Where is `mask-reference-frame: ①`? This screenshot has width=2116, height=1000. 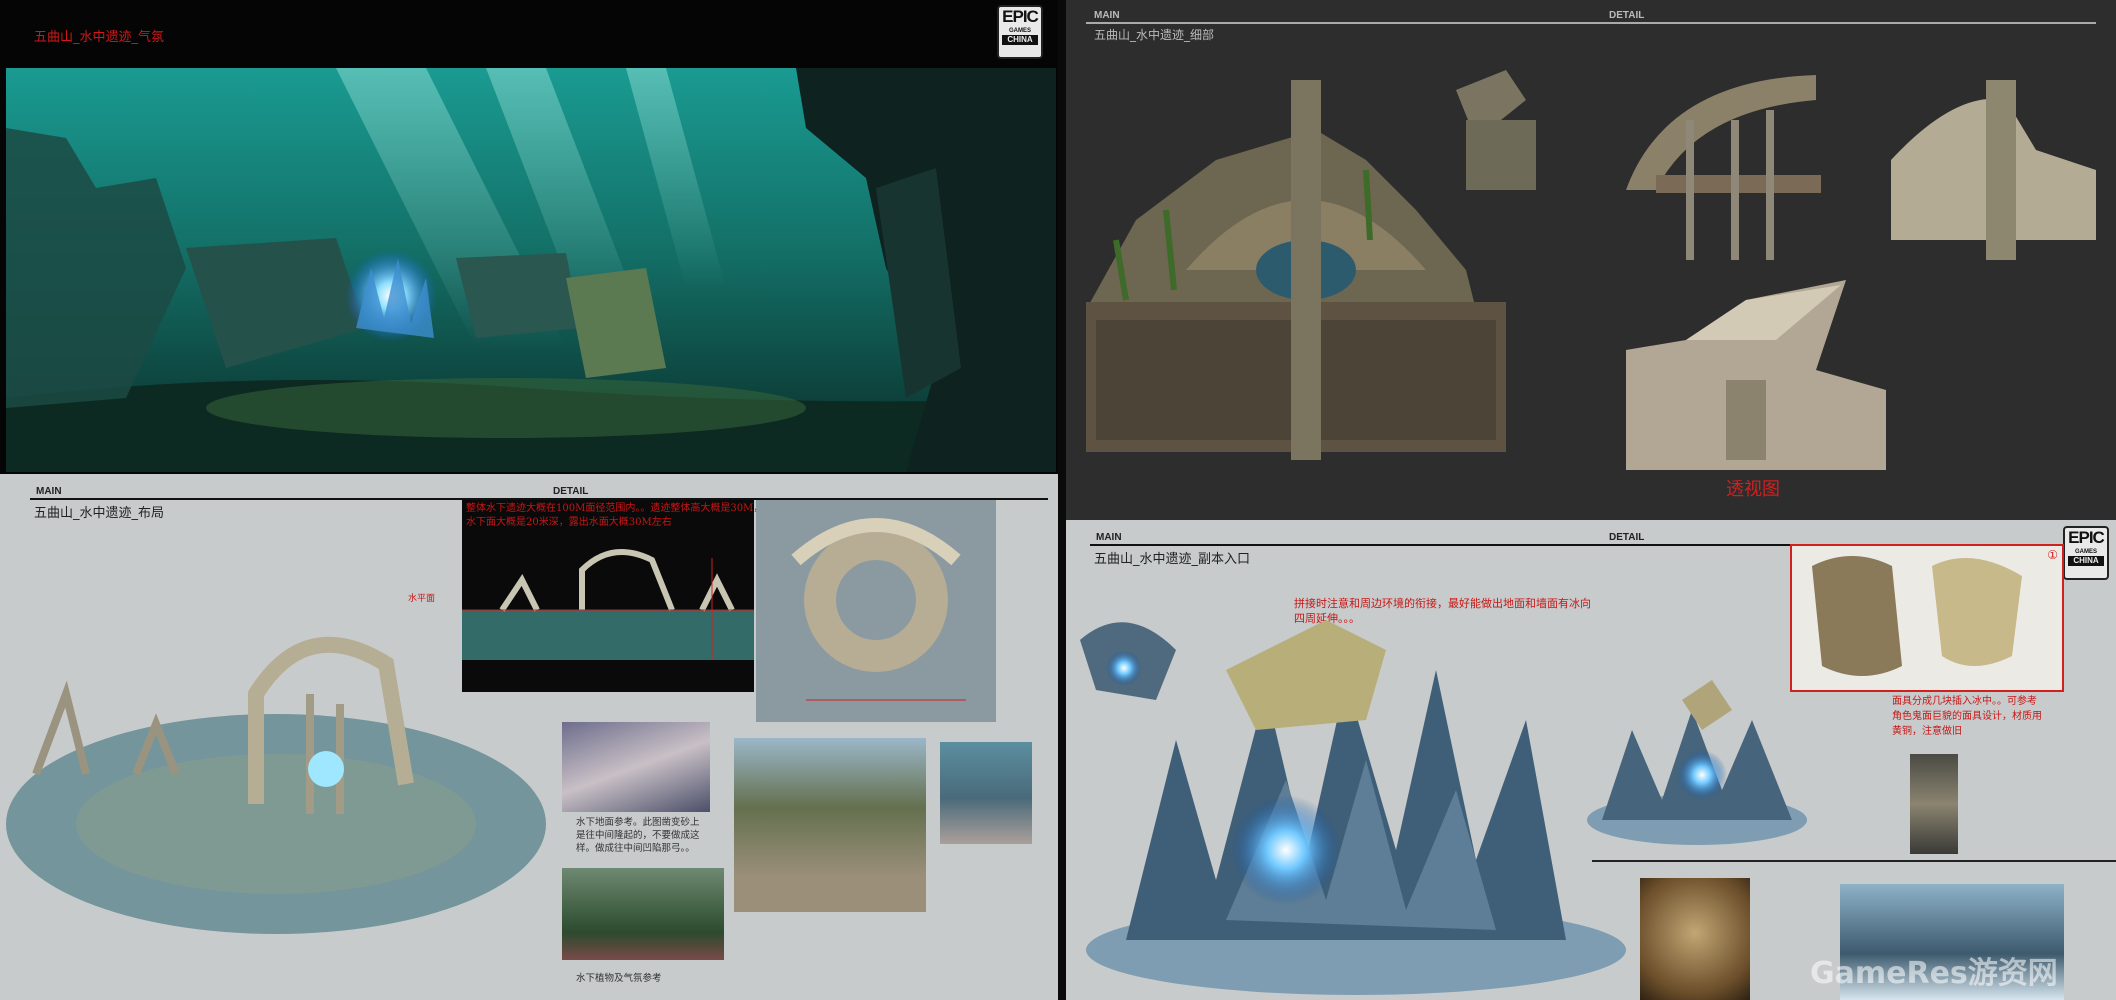 mask-reference-frame: ① is located at coordinates (1927, 618).